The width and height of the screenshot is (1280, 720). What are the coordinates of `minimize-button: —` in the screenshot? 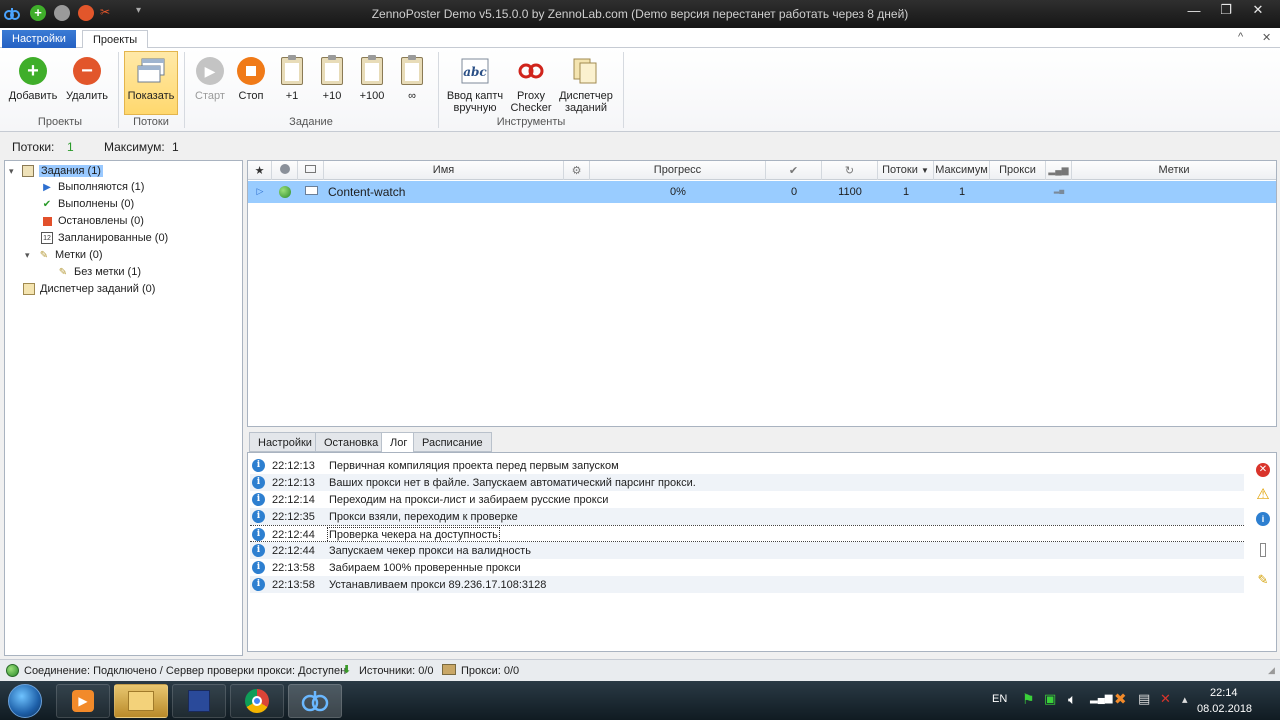 It's located at (1194, 10).